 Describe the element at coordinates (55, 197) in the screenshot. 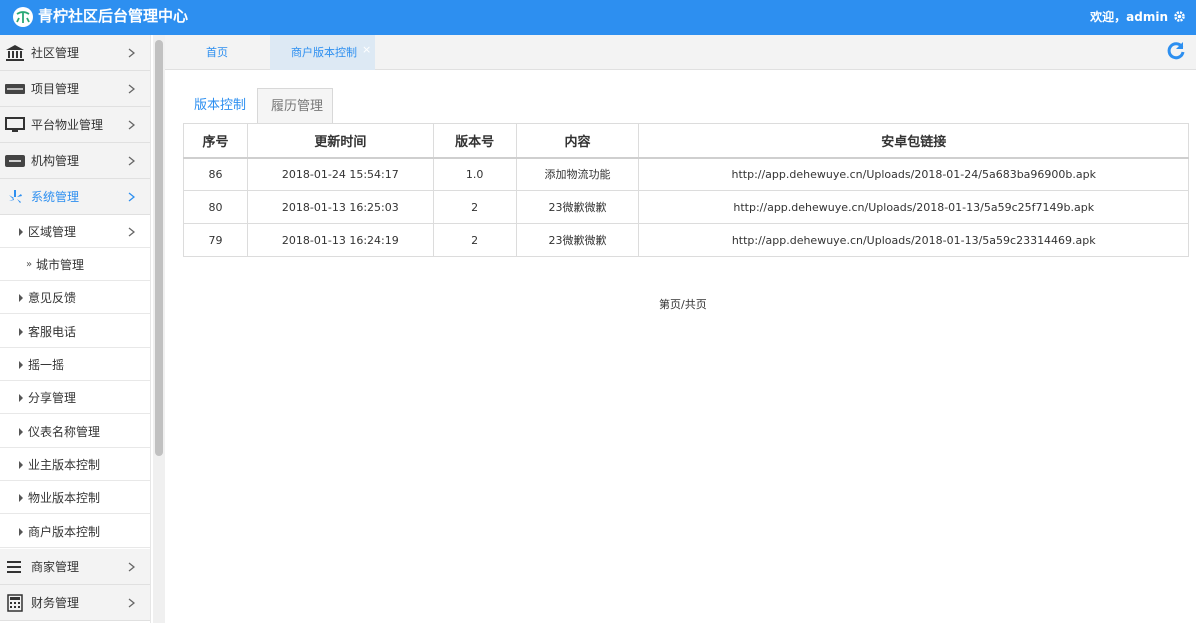

I see `sidebar-item-label: 系统管理` at that location.